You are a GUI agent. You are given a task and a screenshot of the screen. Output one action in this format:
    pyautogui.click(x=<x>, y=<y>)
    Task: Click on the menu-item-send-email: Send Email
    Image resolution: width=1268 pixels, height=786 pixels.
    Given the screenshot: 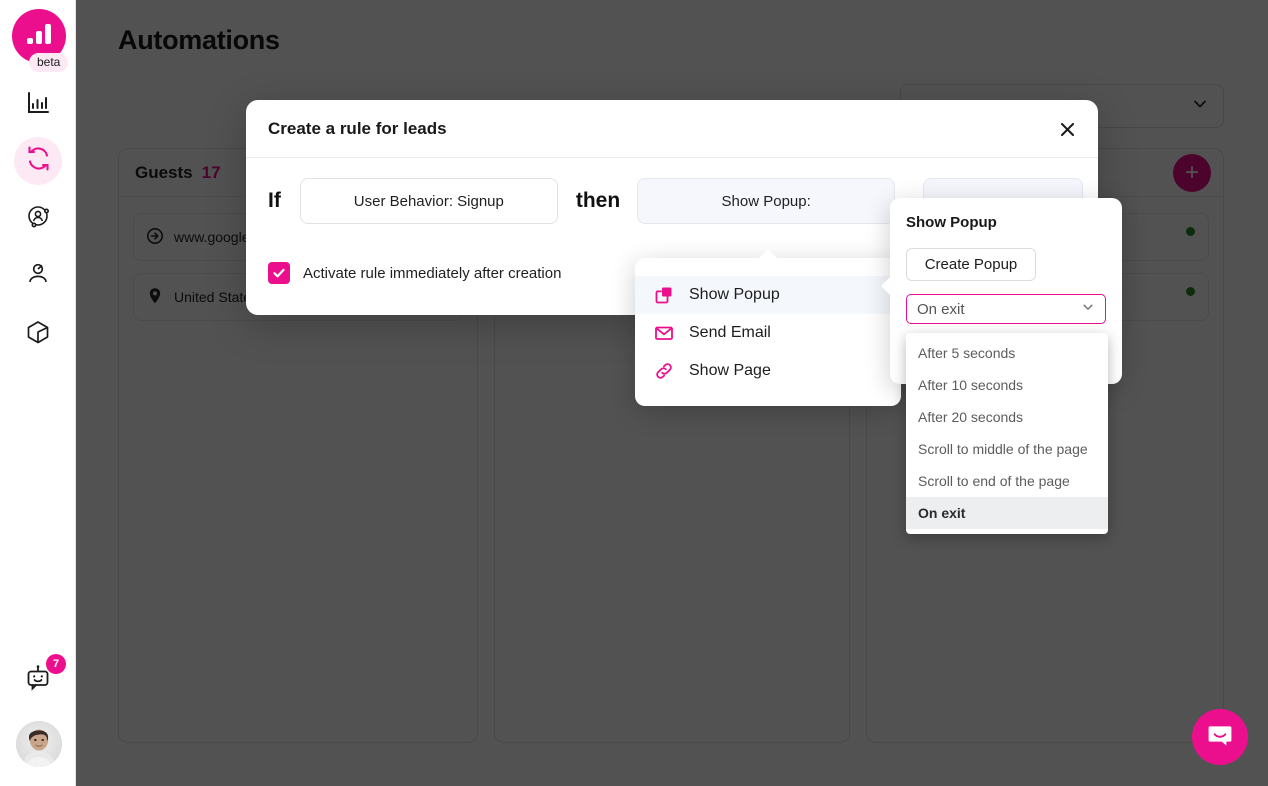 What is the action you would take?
    pyautogui.click(x=768, y=333)
    